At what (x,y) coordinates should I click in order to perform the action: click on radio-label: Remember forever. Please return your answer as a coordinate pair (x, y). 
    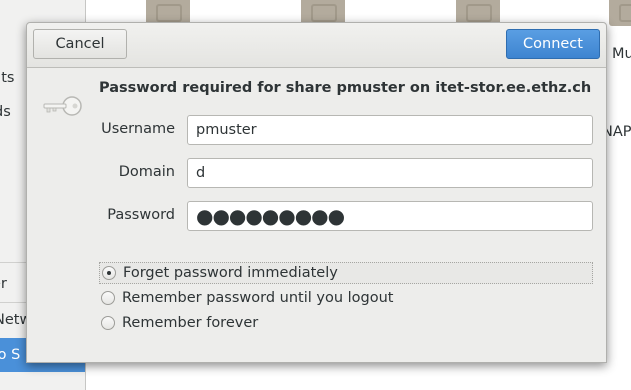
    Looking at the image, I should click on (190, 323).